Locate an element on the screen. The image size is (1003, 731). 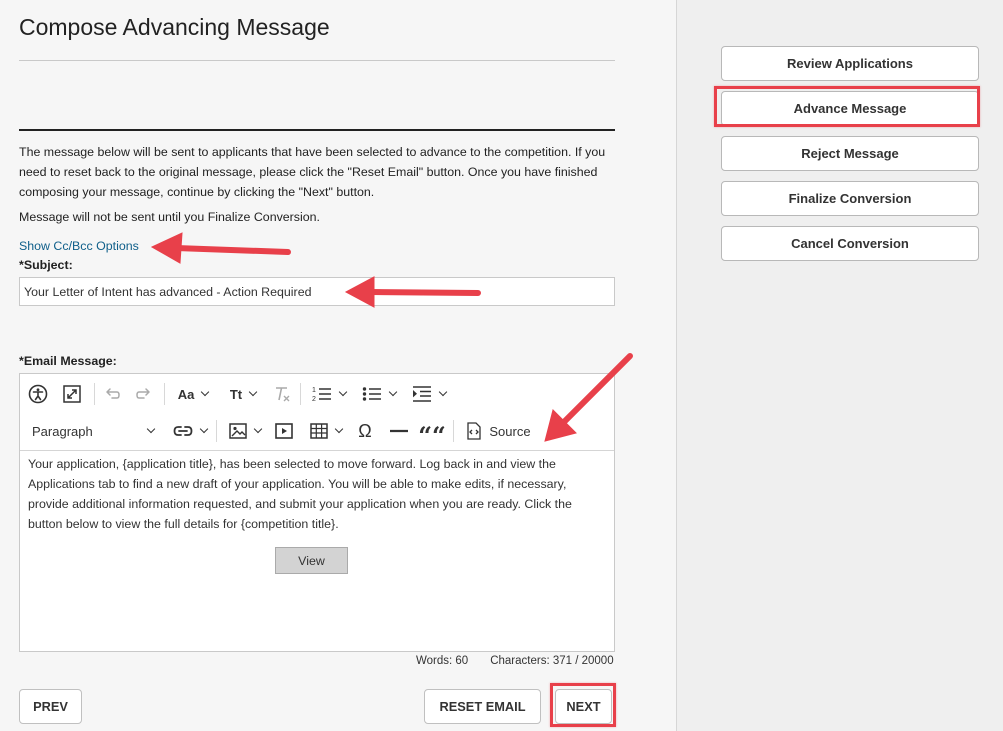
sidebar-item-review-applications: Review Applications is located at coordinates (850, 63).